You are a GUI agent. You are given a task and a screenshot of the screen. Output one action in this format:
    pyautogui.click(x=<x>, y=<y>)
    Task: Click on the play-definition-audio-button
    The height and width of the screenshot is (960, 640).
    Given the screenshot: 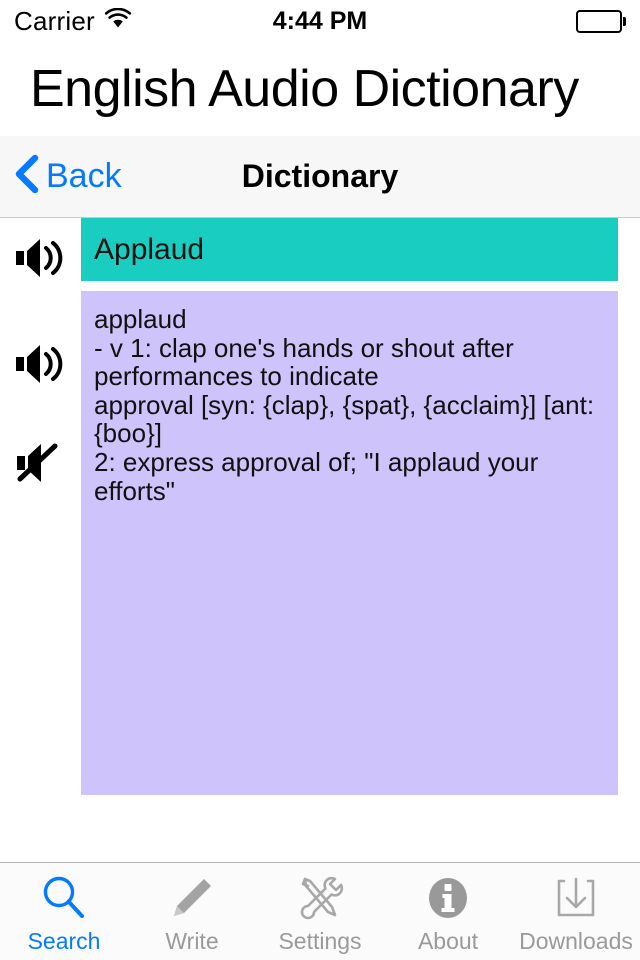 What is the action you would take?
    pyautogui.click(x=40, y=366)
    